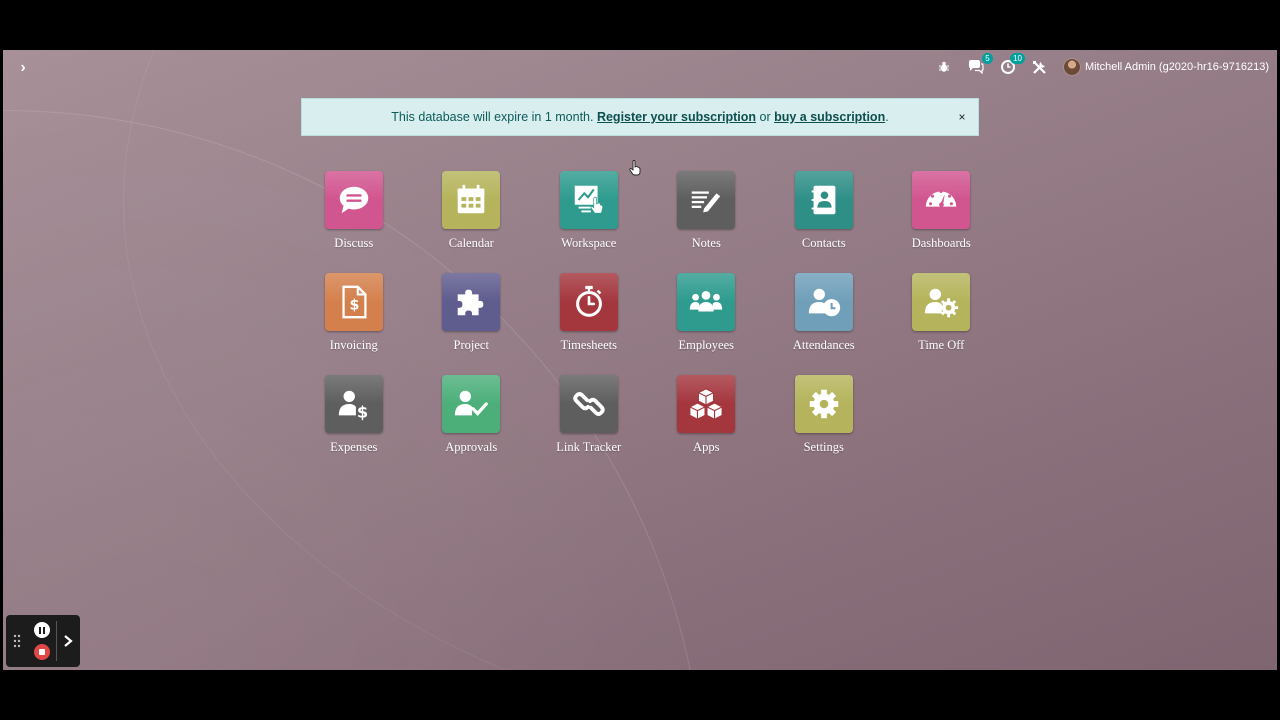 Image resolution: width=1280 pixels, height=720 pixels. Describe the element at coordinates (354, 447) in the screenshot. I see `app-label: Expenses` at that location.